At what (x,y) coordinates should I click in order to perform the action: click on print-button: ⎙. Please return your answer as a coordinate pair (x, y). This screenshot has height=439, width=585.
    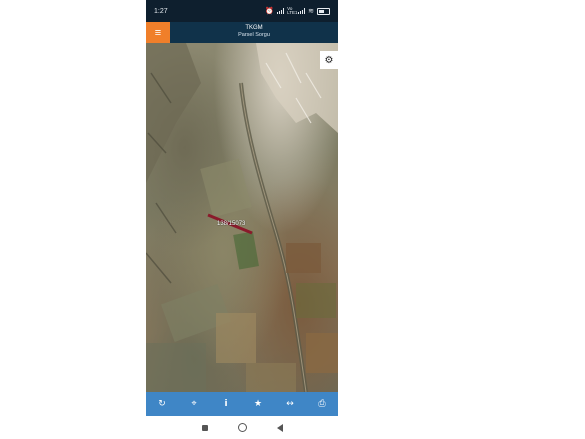
    Looking at the image, I should click on (322, 404).